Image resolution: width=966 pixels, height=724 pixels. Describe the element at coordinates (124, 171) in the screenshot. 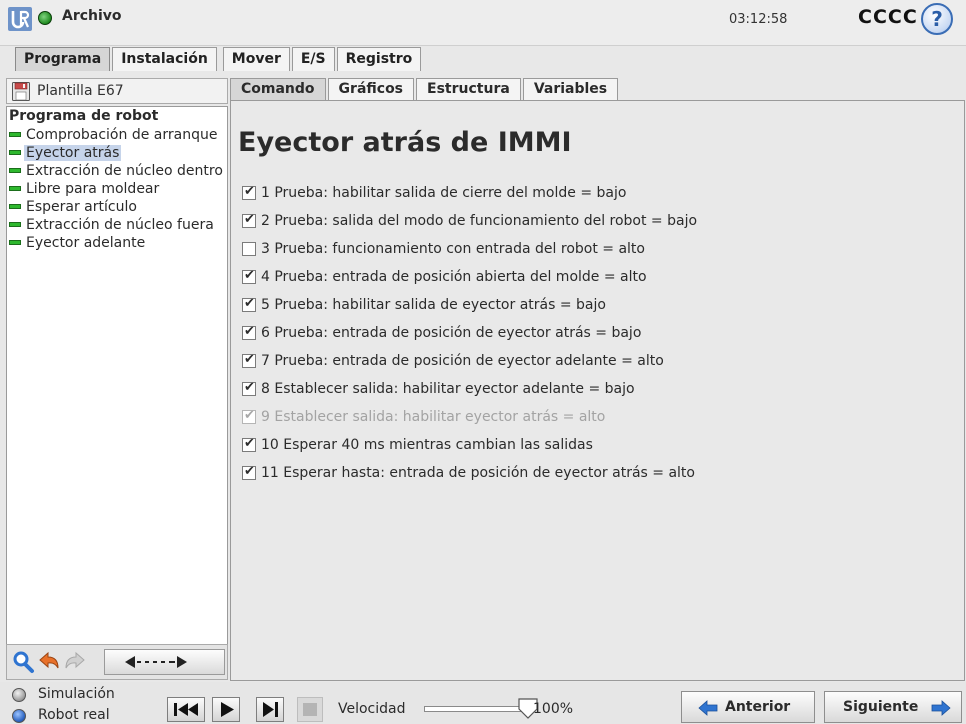

I see `tree-item-label: Extracción de núcleo dentro` at that location.